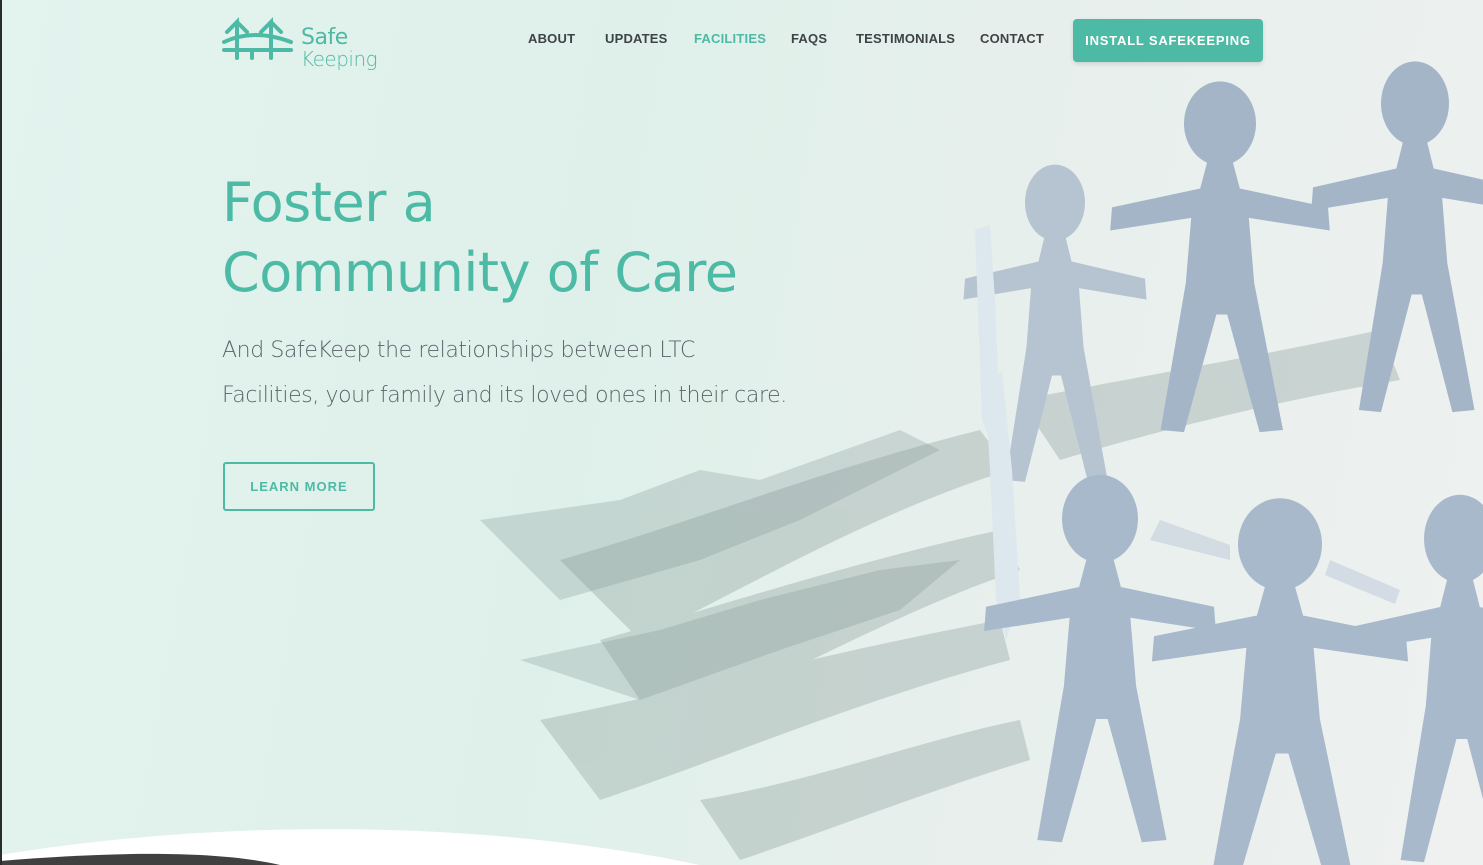 The height and width of the screenshot is (865, 1483). What do you see at coordinates (329, 202) in the screenshot?
I see `hero-headline-line-1: Foster a` at bounding box center [329, 202].